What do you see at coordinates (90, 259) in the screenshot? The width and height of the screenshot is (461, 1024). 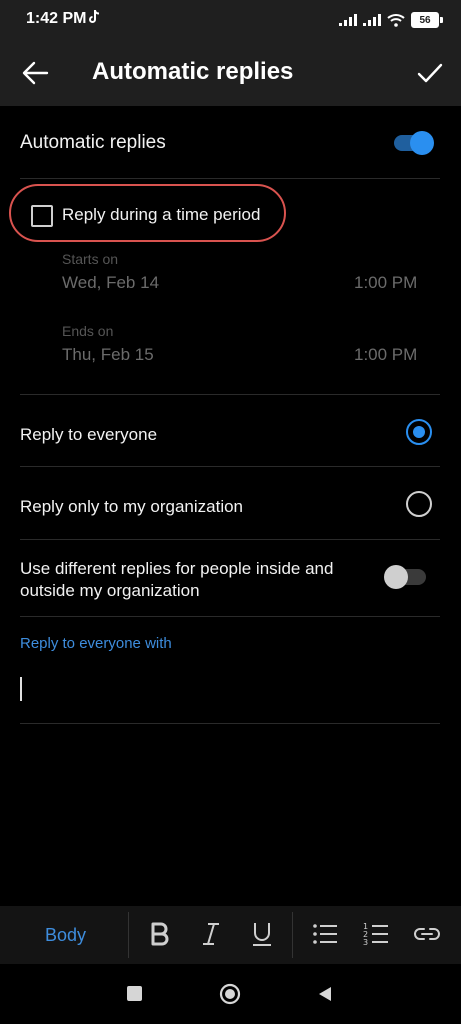 I see `starts-on-label: Starts on` at bounding box center [90, 259].